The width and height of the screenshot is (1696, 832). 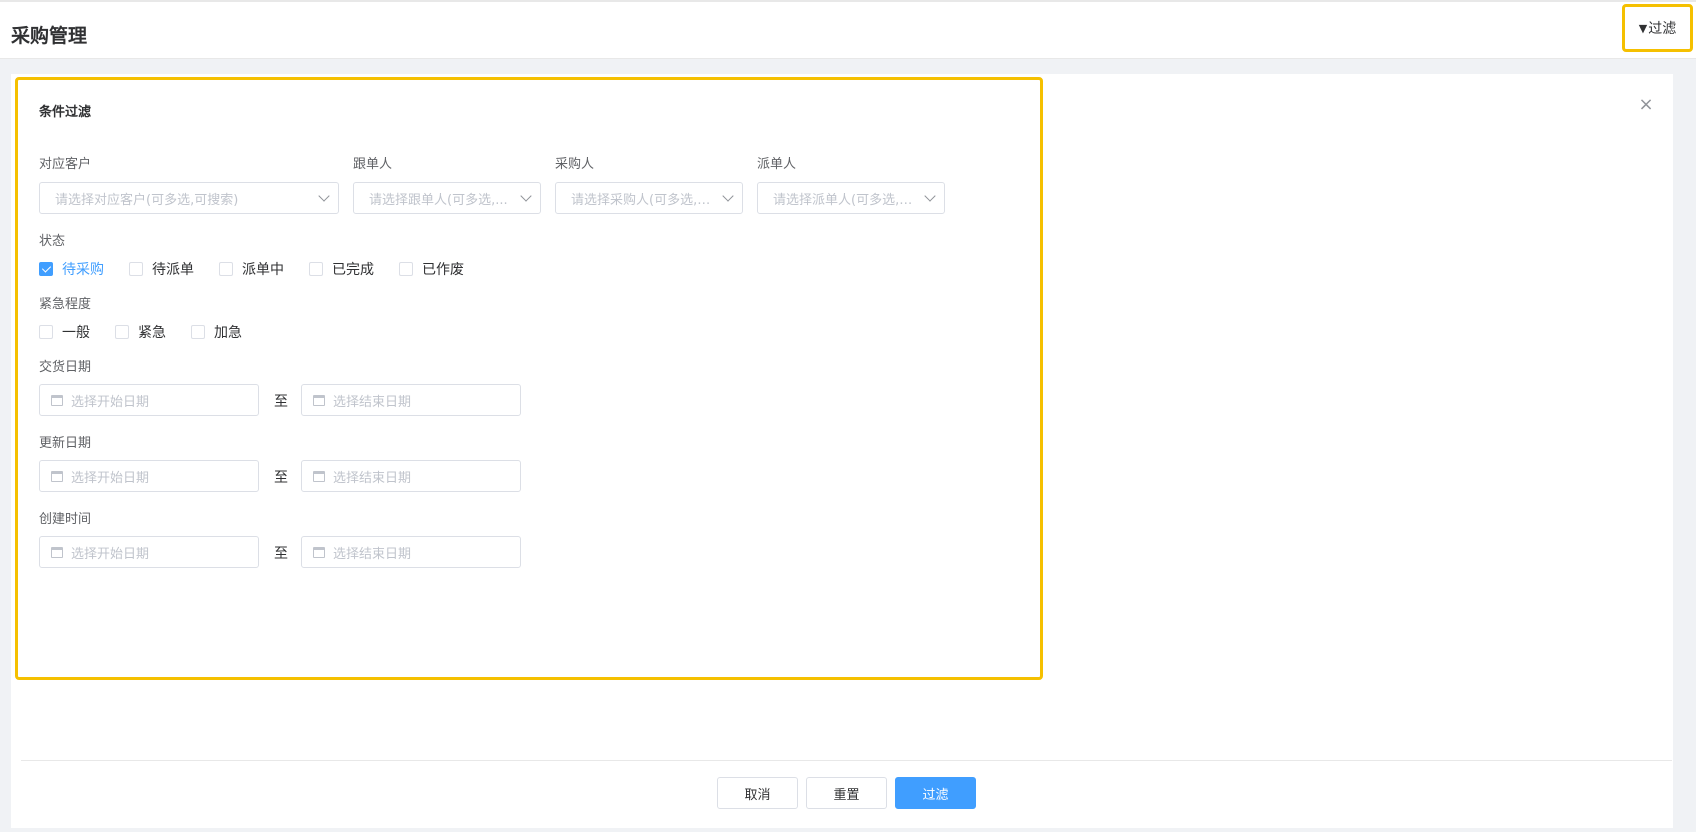 I want to click on update-start-date-input: 选择开始日期, so click(x=149, y=476).